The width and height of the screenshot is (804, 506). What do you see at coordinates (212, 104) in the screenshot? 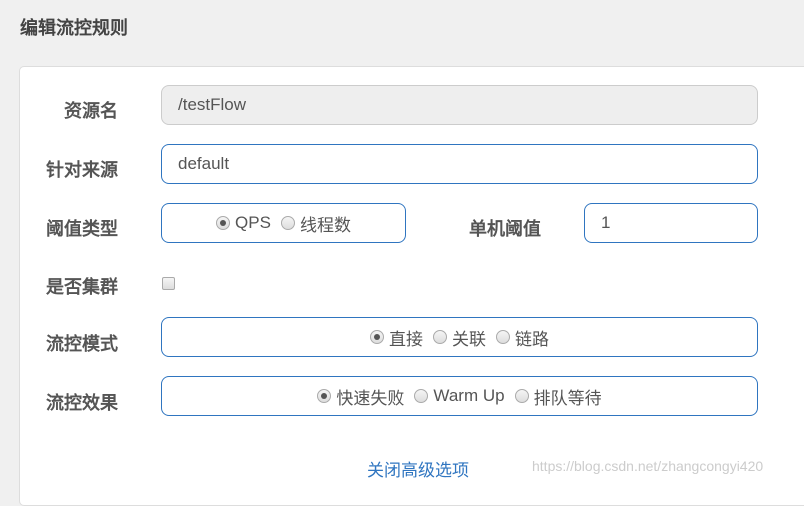
I see `resource-value: /testFlow` at bounding box center [212, 104].